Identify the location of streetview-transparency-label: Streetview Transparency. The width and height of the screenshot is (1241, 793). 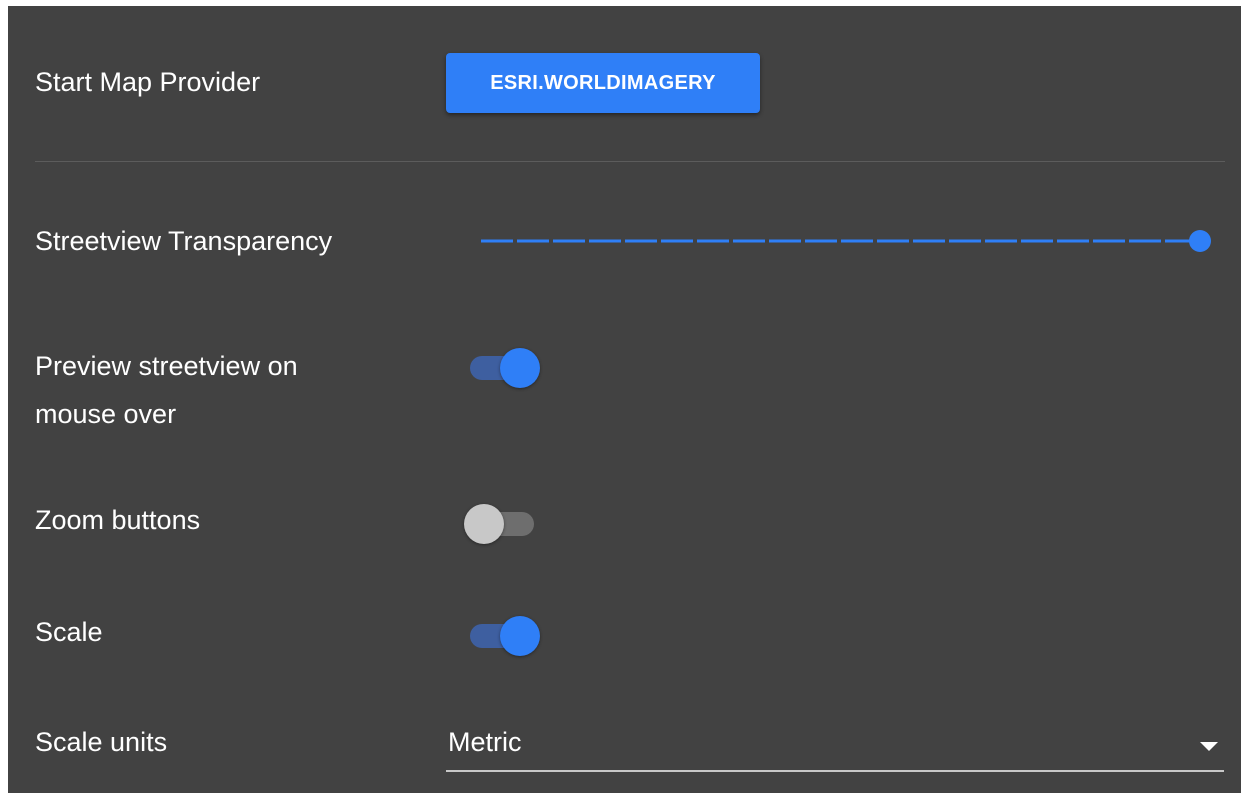
(184, 241).